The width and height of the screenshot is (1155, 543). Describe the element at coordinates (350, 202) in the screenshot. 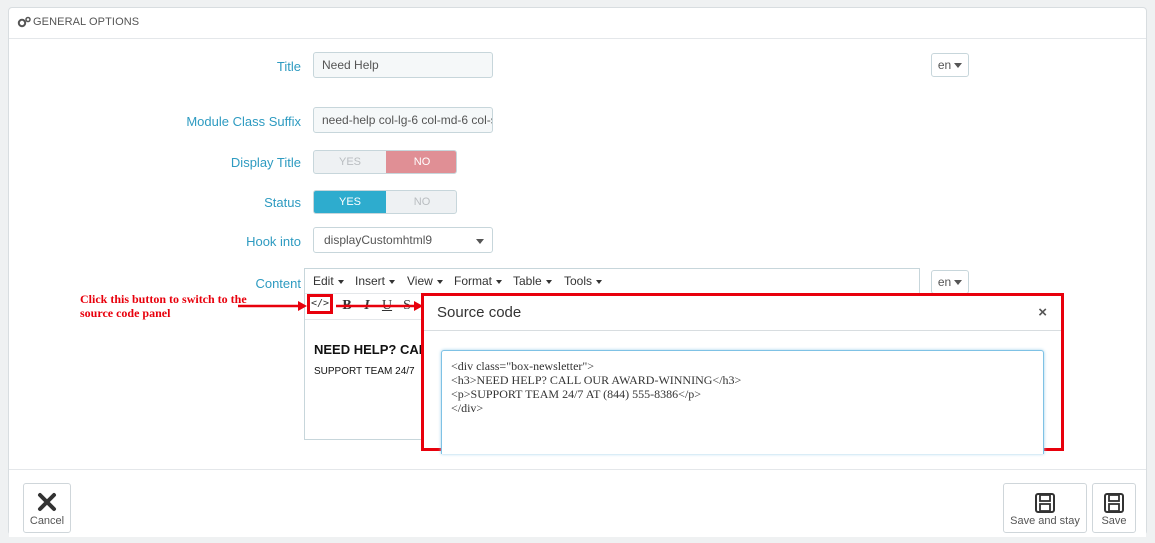

I see `status-yes: YES` at that location.